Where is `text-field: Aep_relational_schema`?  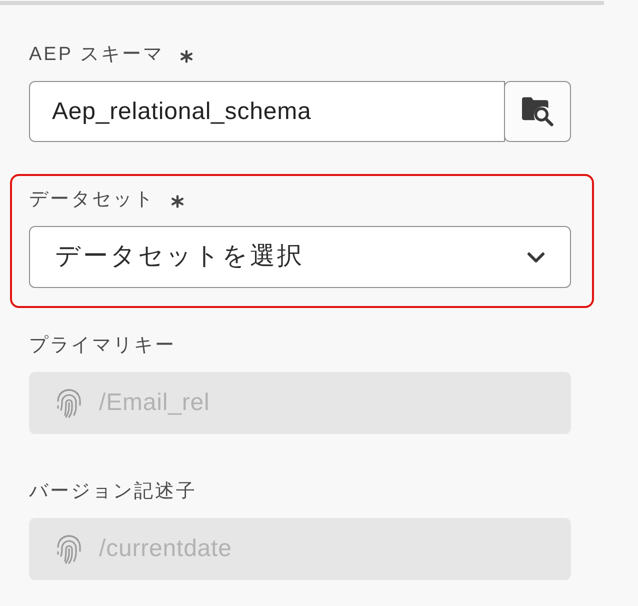
text-field: Aep_relational_schema is located at coordinates (267, 111).